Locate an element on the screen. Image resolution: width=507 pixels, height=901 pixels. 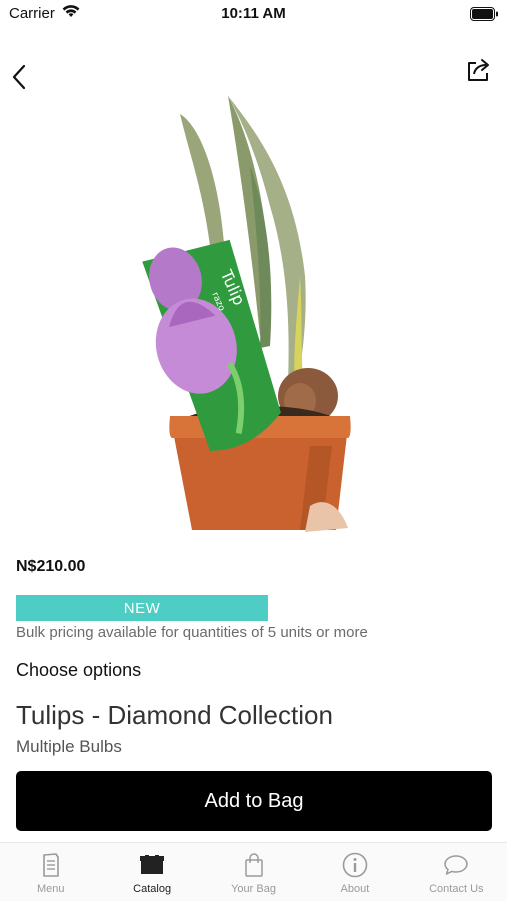
tab-contact-us: Contact Us is located at coordinates (456, 872).